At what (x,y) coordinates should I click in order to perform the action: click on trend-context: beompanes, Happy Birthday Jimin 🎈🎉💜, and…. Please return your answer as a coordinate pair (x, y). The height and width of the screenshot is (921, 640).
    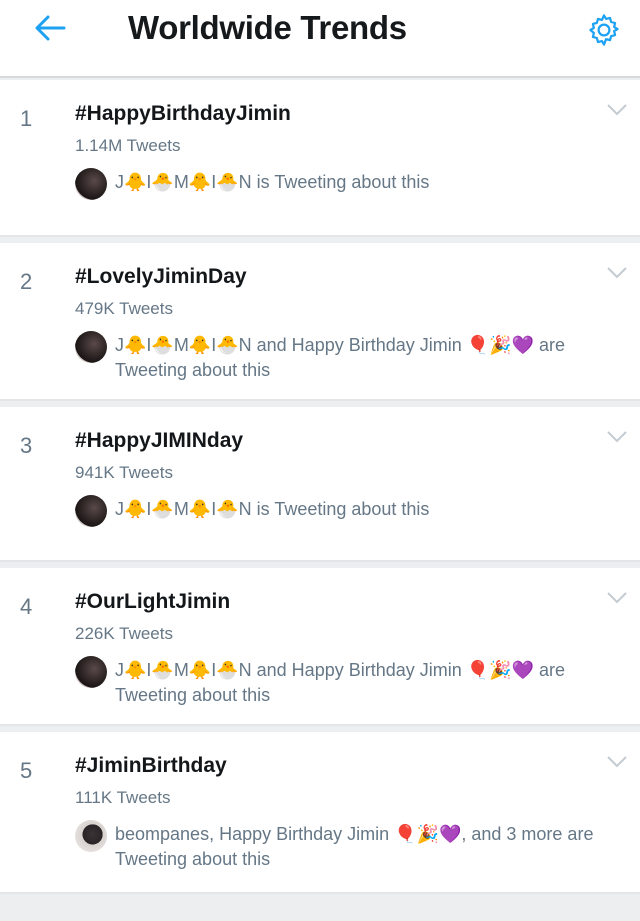
    Looking at the image, I should click on (345, 846).